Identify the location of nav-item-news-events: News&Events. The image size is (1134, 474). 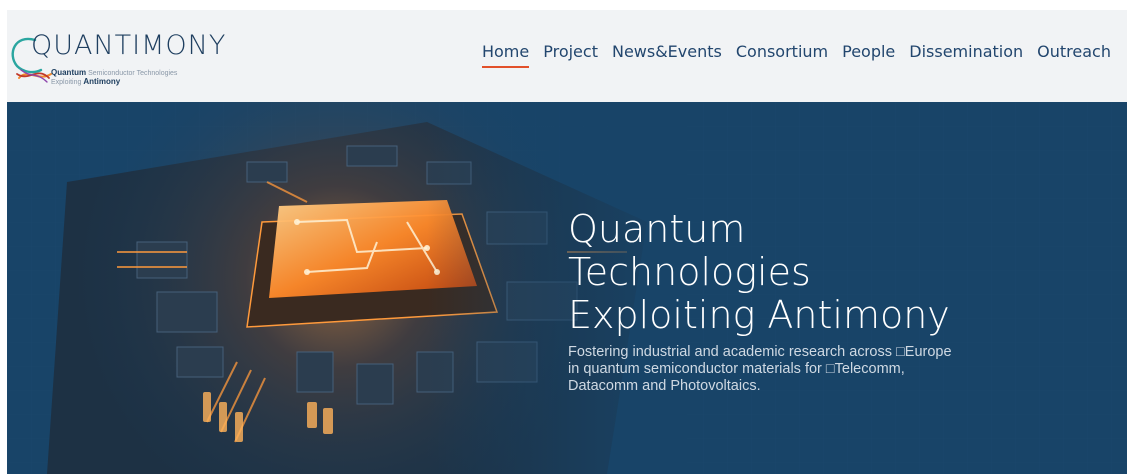
(667, 52).